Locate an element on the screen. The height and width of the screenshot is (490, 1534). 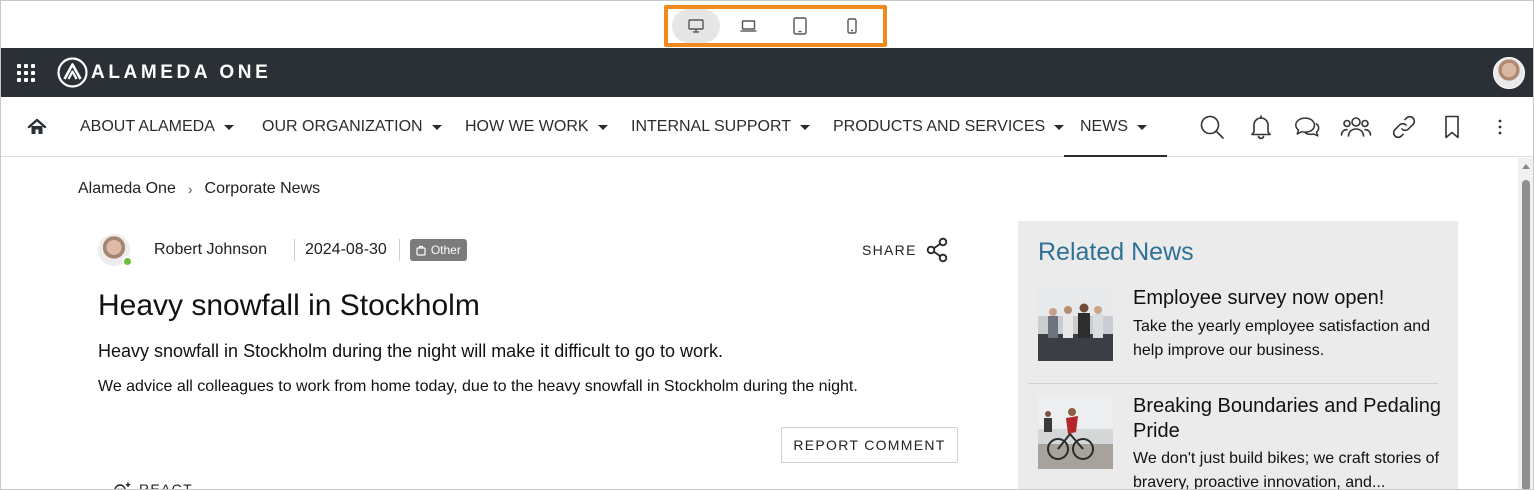
presence-online-icon is located at coordinates (127, 261).